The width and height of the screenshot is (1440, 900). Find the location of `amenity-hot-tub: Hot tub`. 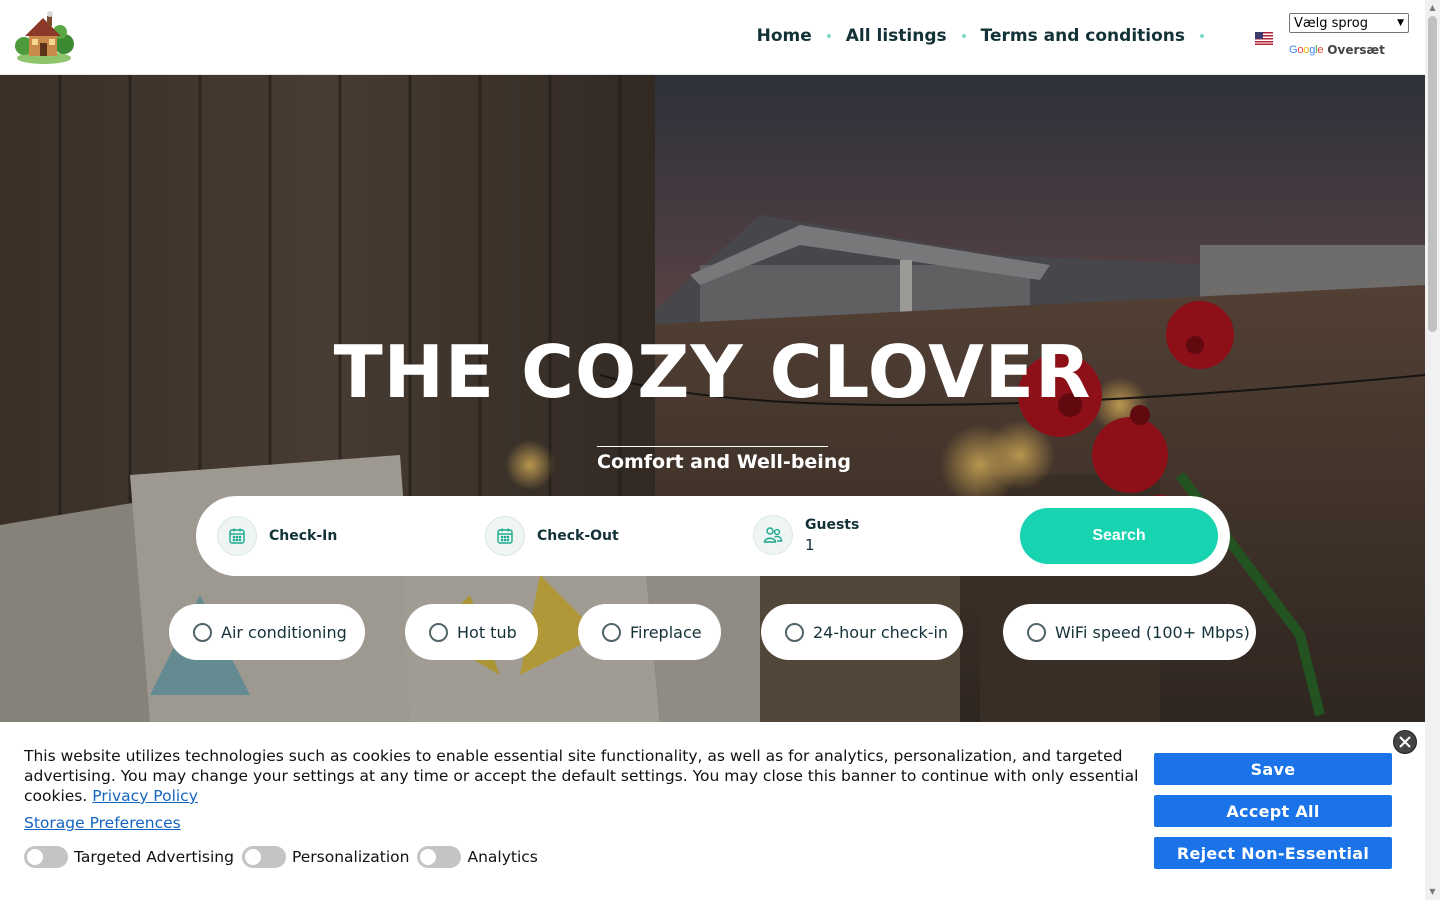

amenity-hot-tub: Hot tub is located at coordinates (471, 632).